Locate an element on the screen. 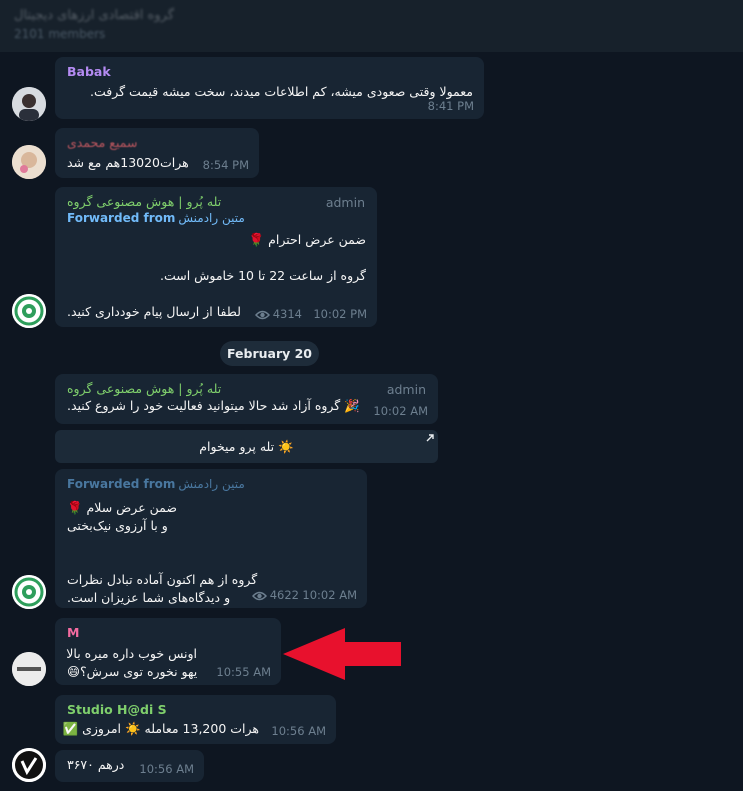 The image size is (743, 791). sender-name: Babak is located at coordinates (270, 72).